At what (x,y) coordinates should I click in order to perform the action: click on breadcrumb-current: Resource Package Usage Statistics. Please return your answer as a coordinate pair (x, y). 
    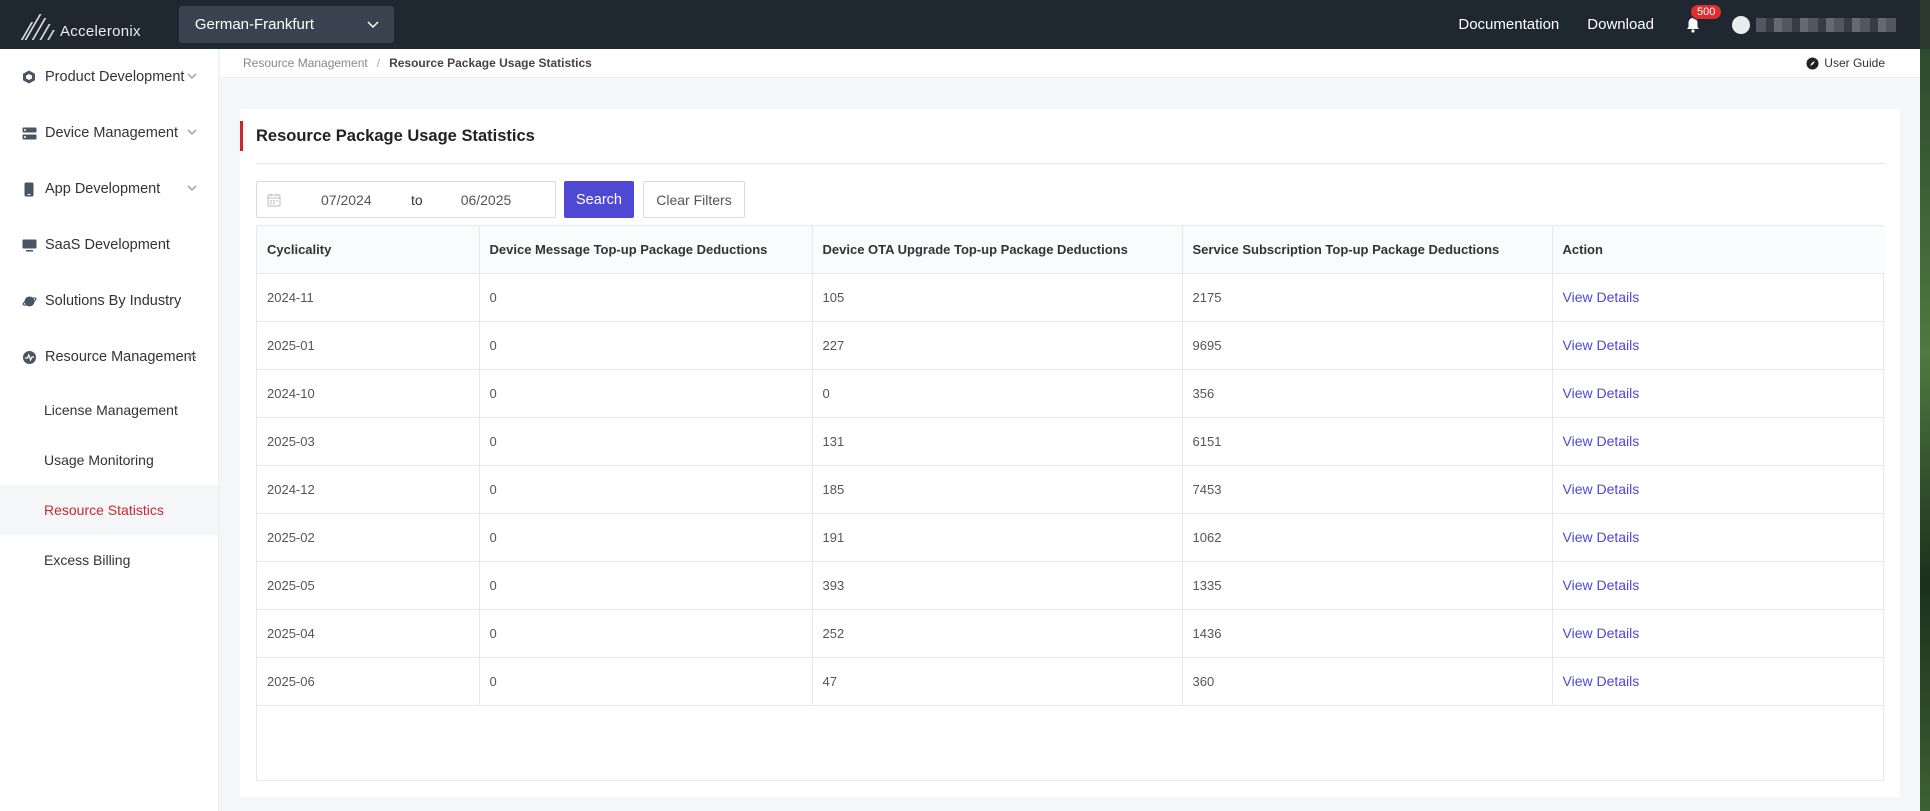
    Looking at the image, I should click on (490, 63).